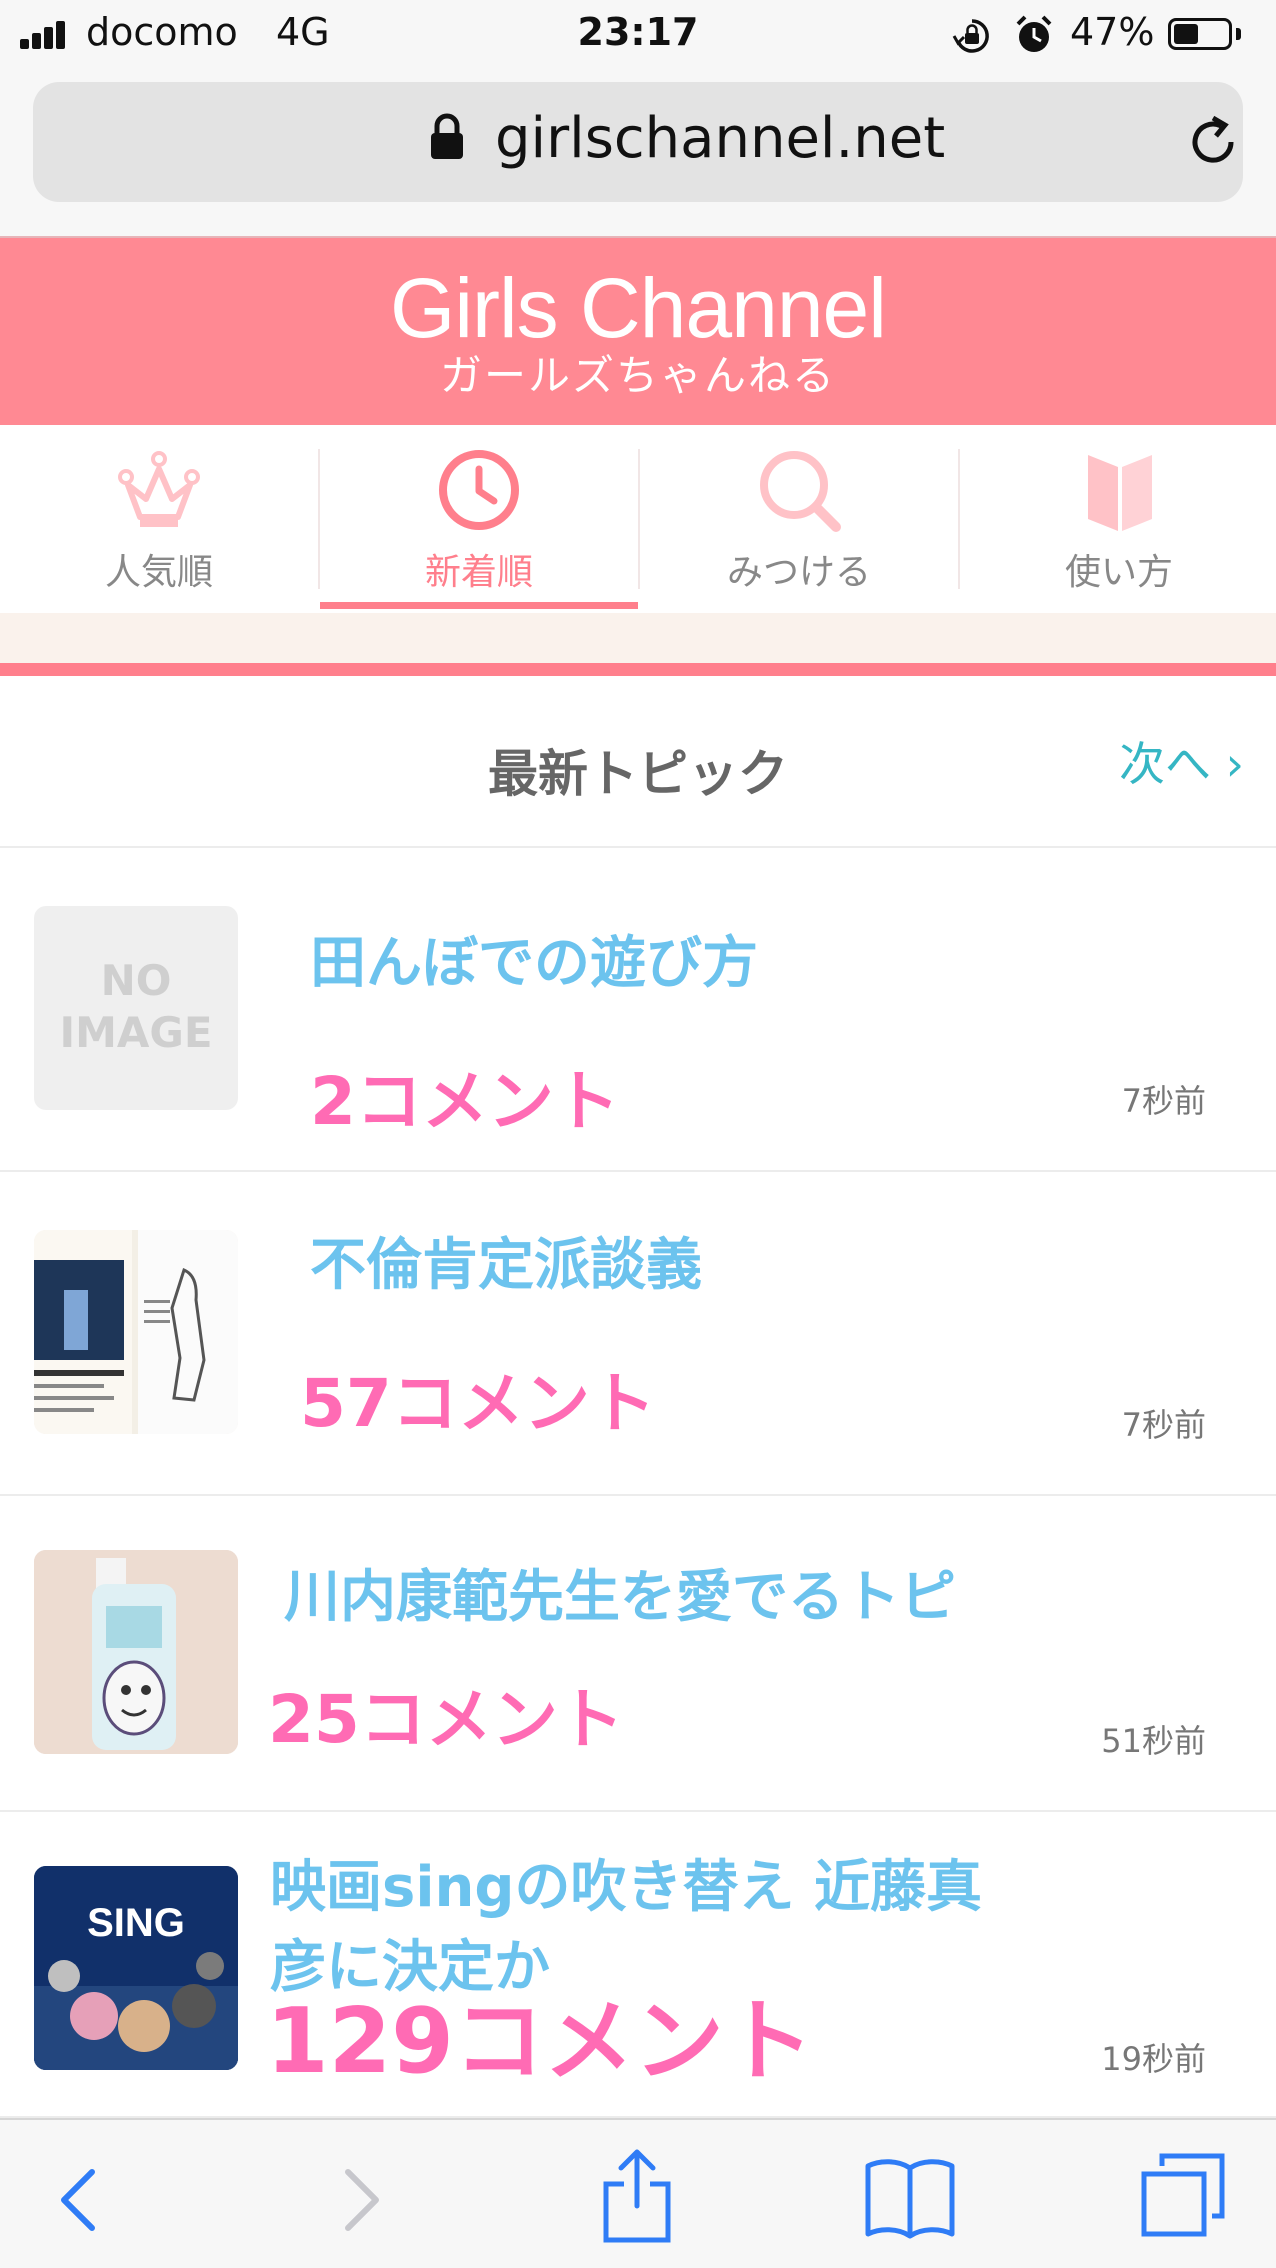 This screenshot has height=2268, width=1276. What do you see at coordinates (650, 1928) in the screenshot?
I see `topic-title: 映画singの吹き替え 近藤真彦に決定か` at bounding box center [650, 1928].